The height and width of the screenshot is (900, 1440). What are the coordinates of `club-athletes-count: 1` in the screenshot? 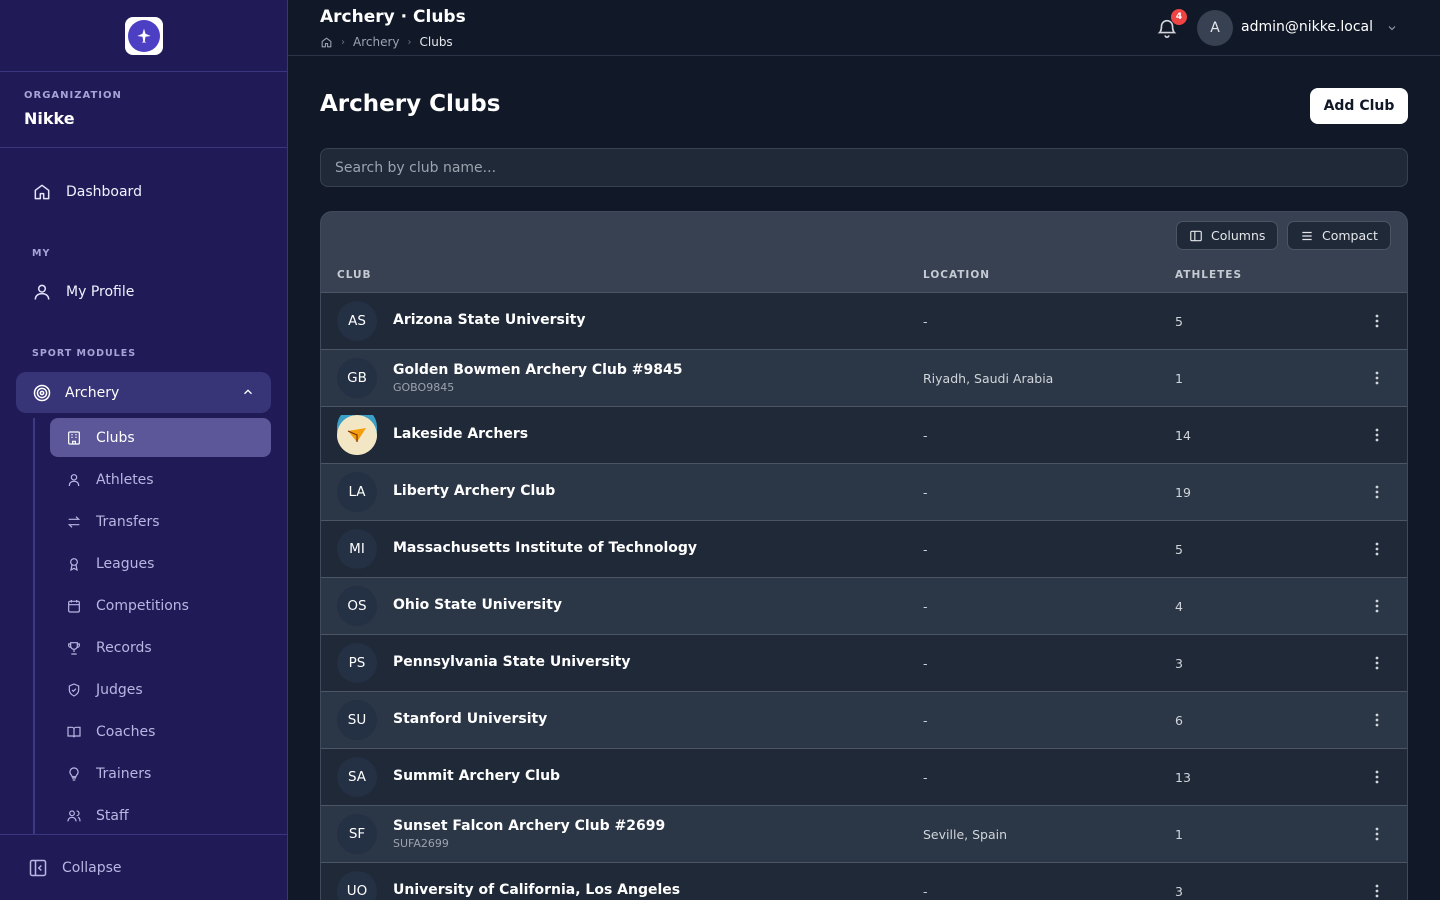 It's located at (1179, 378).